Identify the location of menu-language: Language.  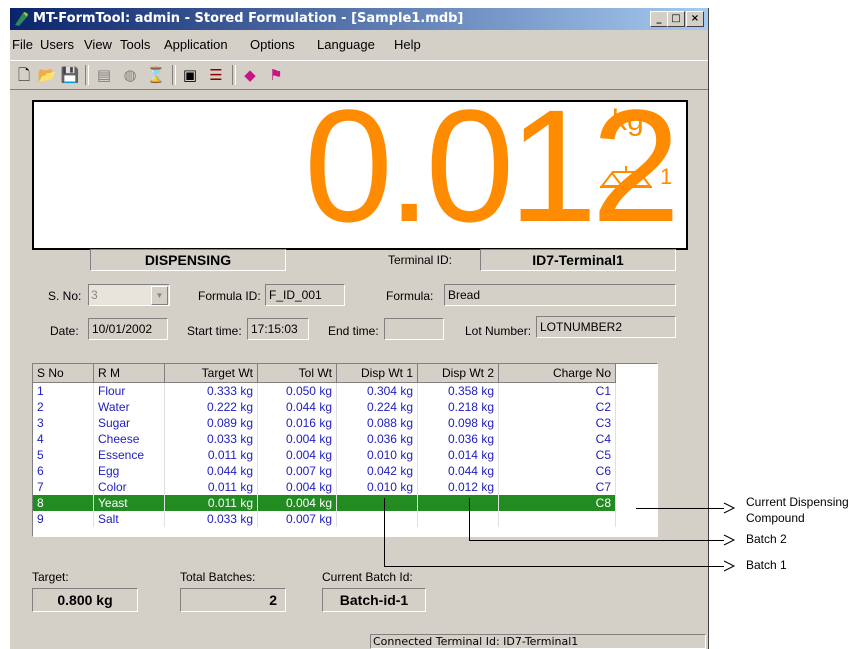
(346, 44).